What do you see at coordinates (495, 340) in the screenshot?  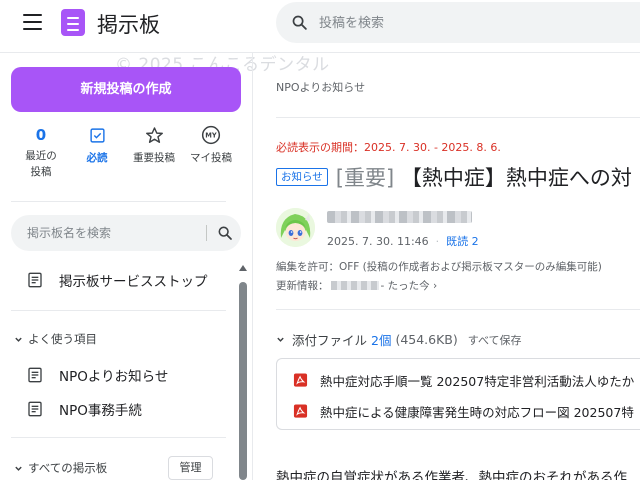 I see `save-all-link: すべて保存` at bounding box center [495, 340].